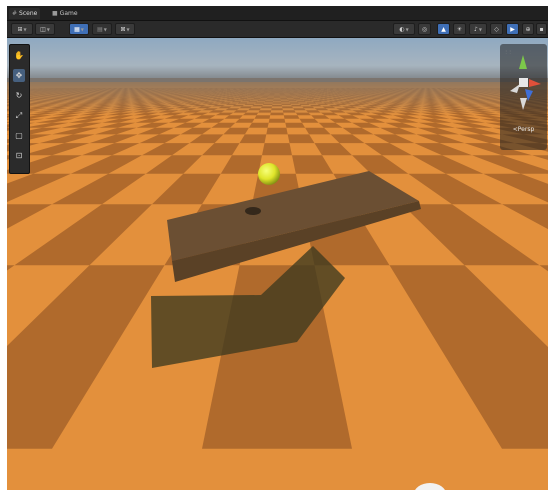 The height and width of the screenshot is (493, 553). I want to click on render-mode-icon: ▲, so click(443, 29).